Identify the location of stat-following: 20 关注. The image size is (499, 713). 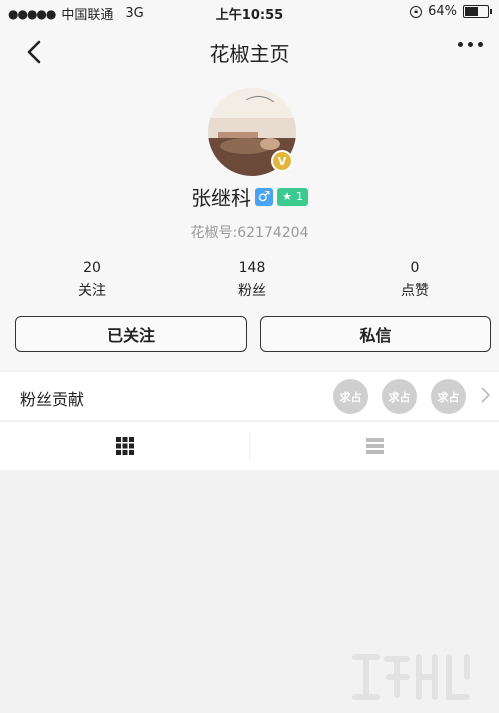
(92, 280).